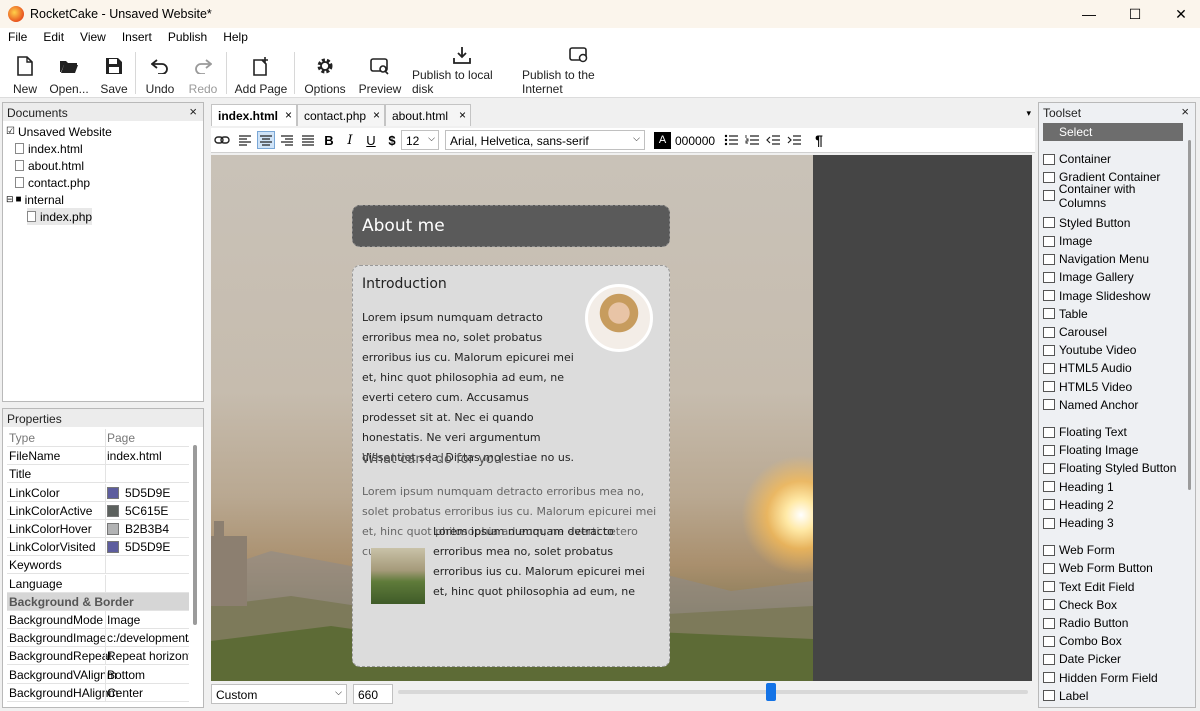 The width and height of the screenshot is (1200, 711). I want to click on menu-file: File, so click(17, 37).